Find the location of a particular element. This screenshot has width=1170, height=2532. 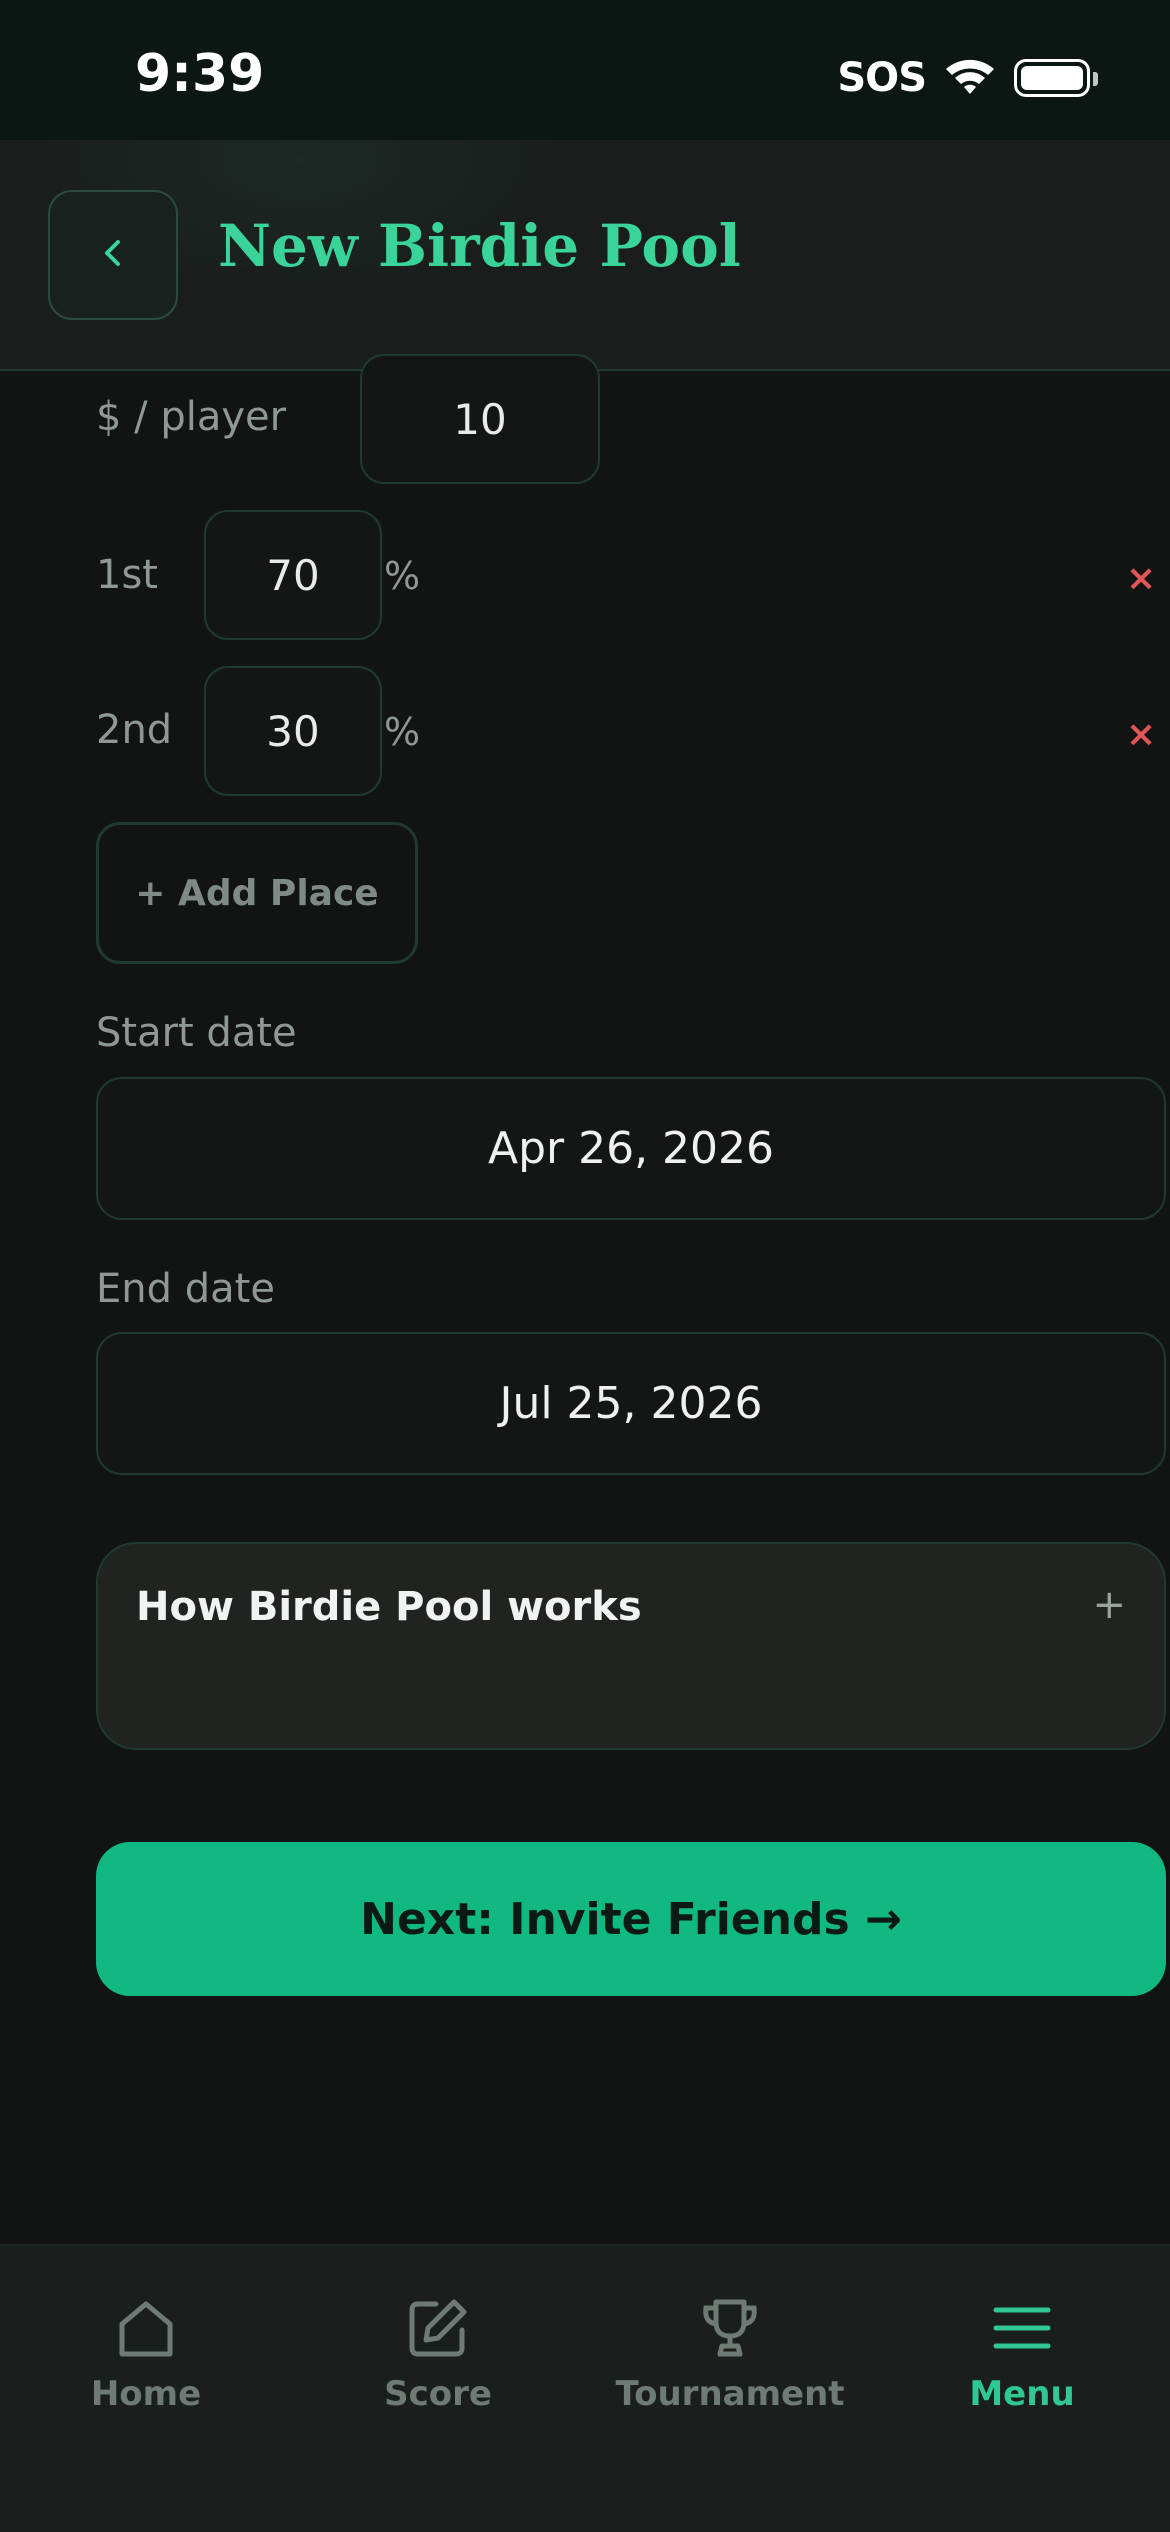

end-date-label: End date is located at coordinates (185, 1289).